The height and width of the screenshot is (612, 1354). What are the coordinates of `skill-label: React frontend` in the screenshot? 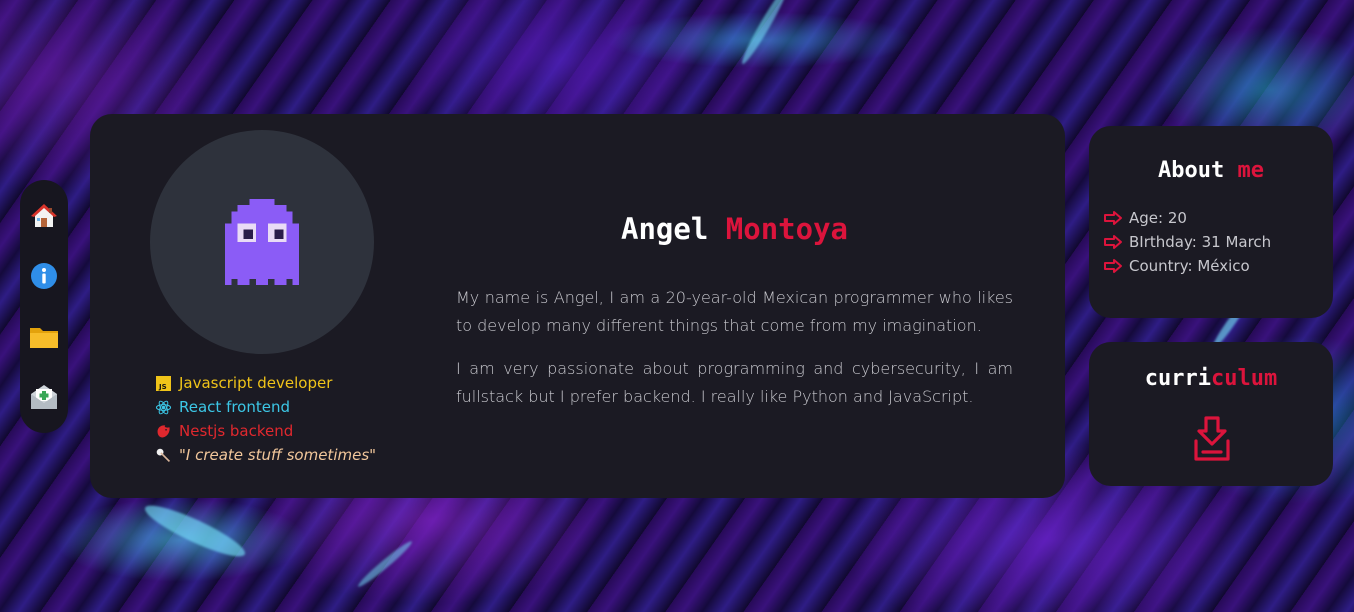 It's located at (235, 407).